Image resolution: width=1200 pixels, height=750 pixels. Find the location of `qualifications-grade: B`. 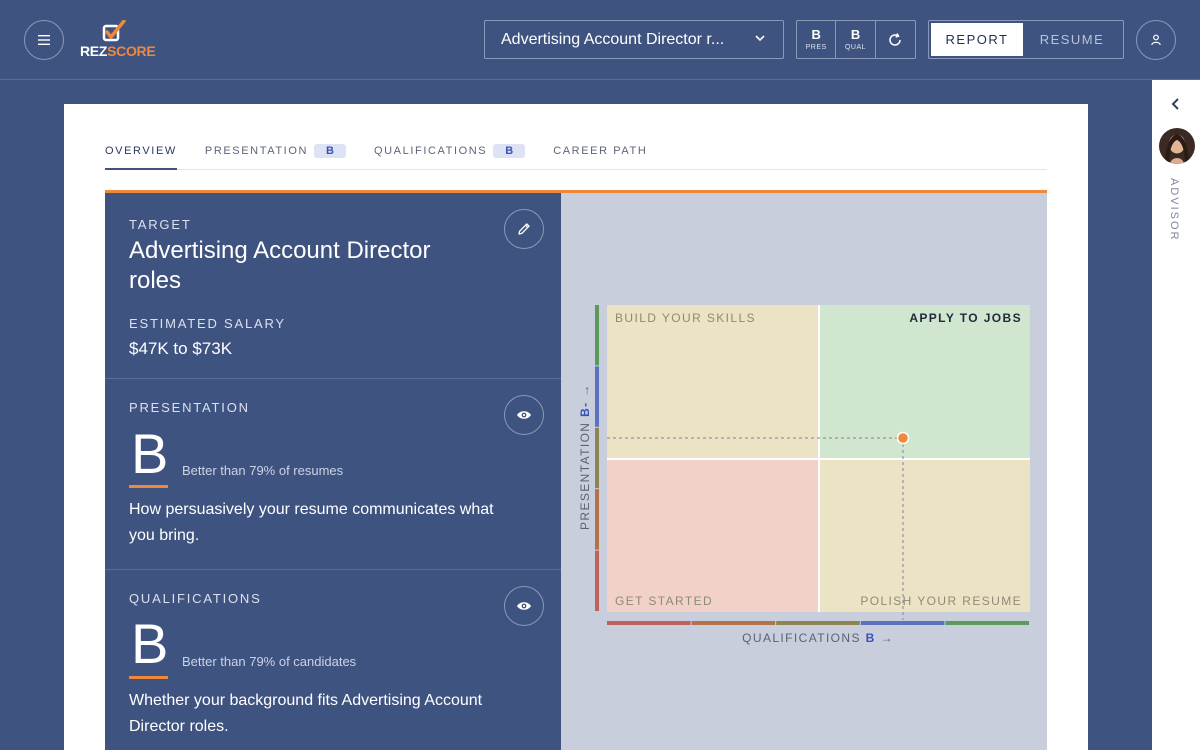

qualifications-grade: B is located at coordinates (150, 643).